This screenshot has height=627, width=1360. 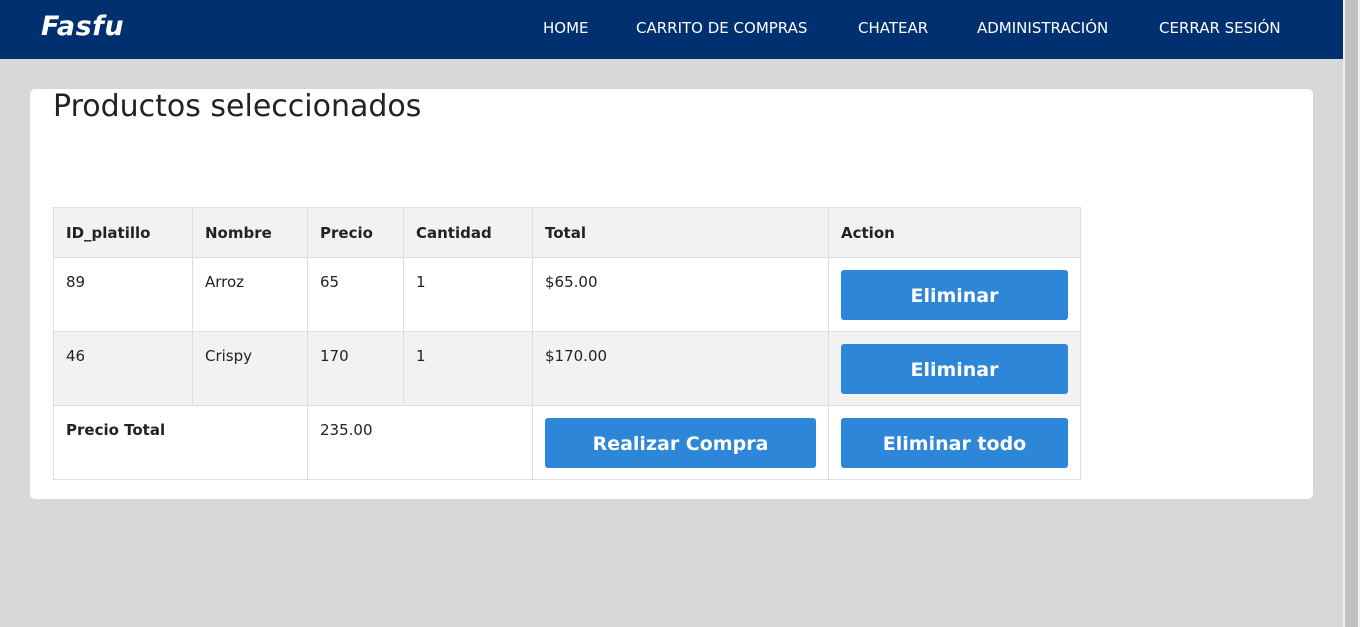 I want to click on header-id: ID_platillo, so click(x=123, y=232).